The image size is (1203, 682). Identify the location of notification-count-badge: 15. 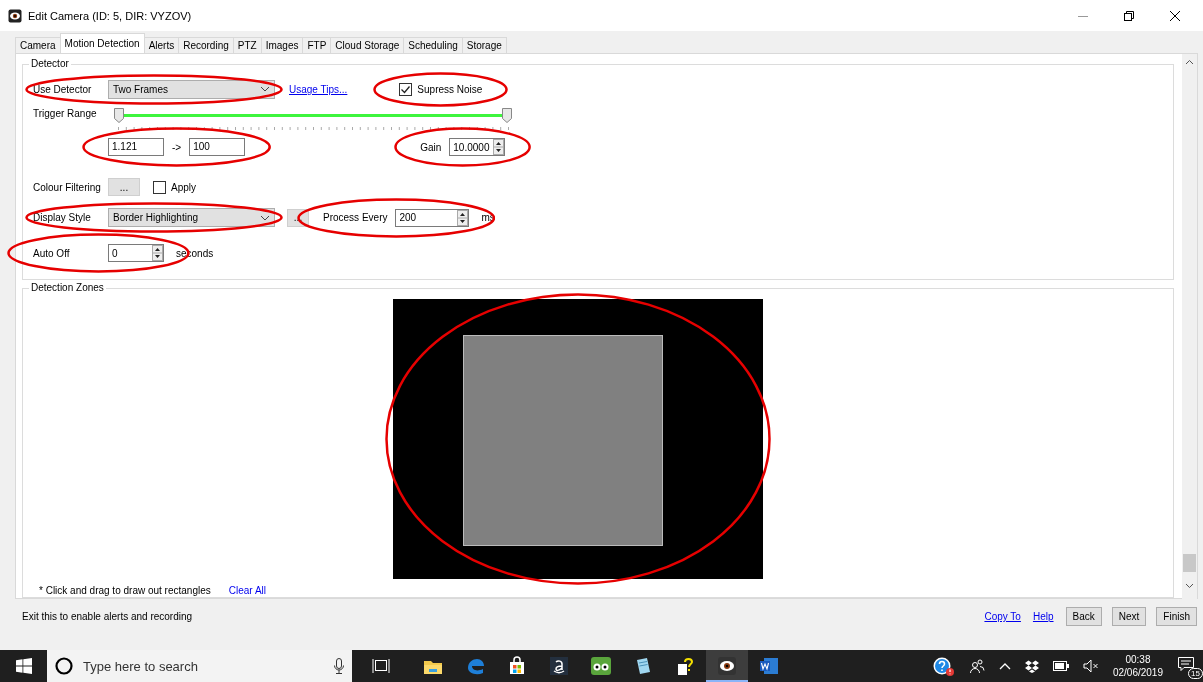
(1195, 673).